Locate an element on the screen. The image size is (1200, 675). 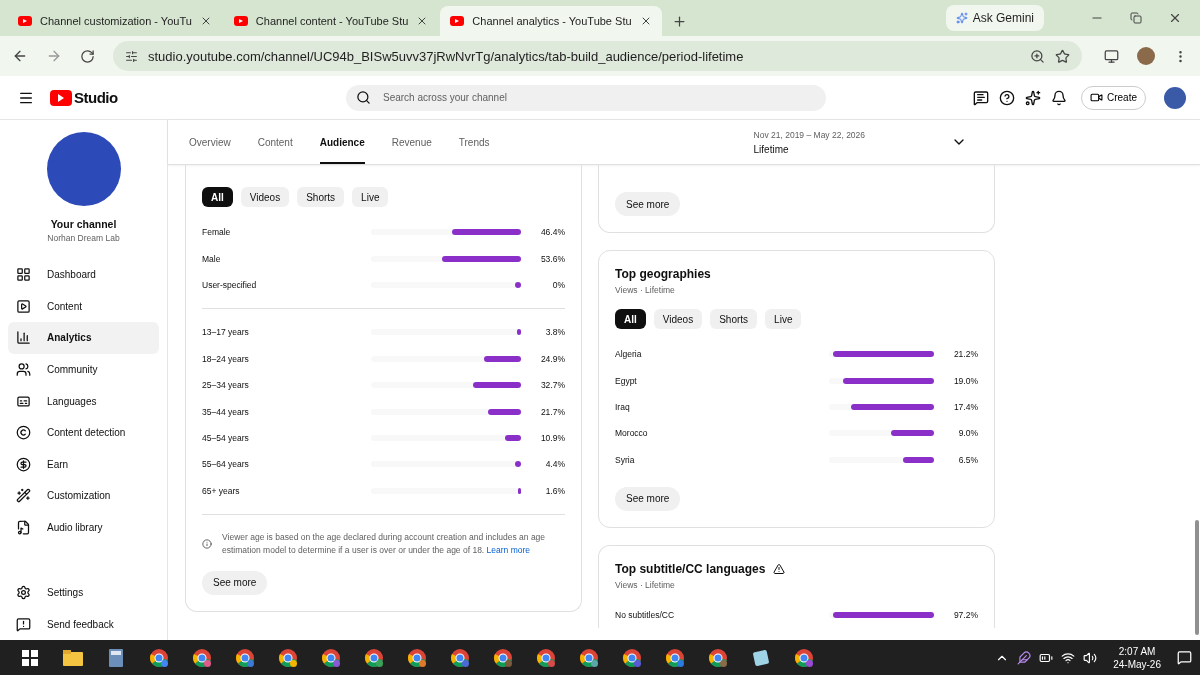
browser-tab: Channel analytics - YouTube Stu is located at coordinates (551, 21).